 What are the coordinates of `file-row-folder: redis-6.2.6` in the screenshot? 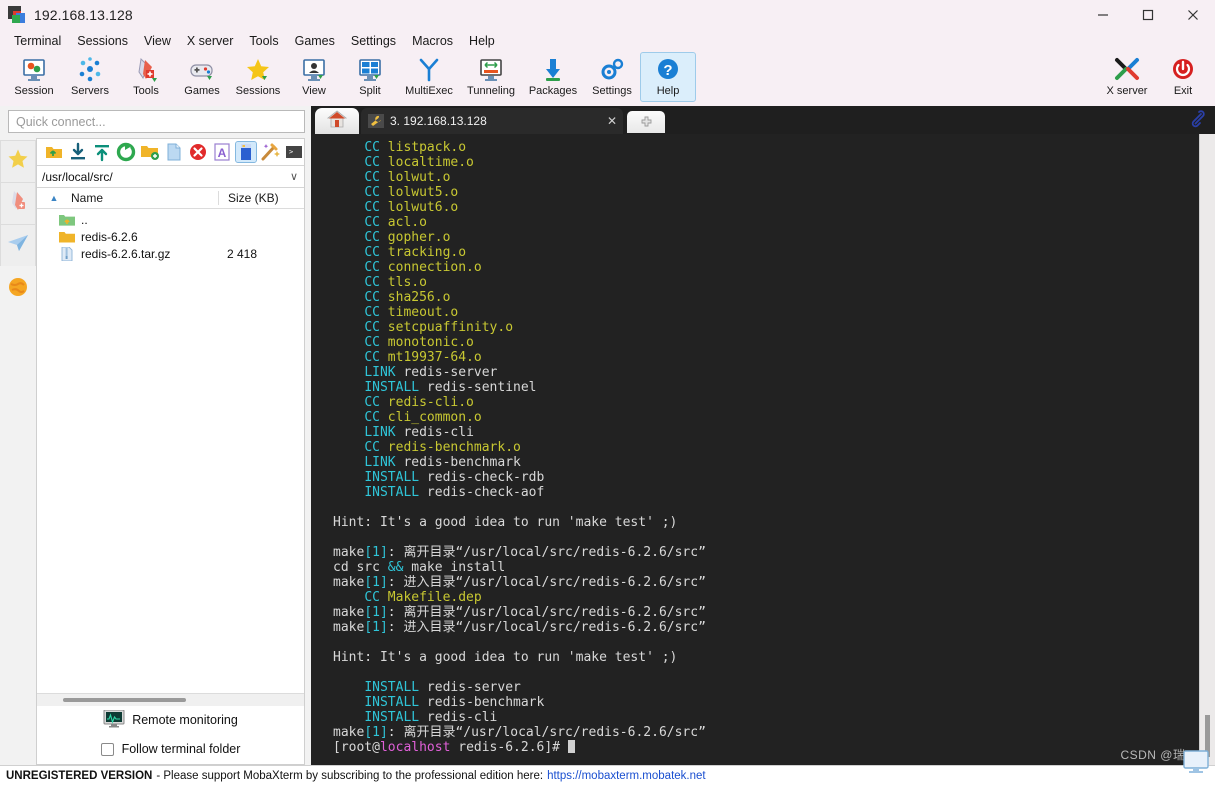 It's located at (170, 236).